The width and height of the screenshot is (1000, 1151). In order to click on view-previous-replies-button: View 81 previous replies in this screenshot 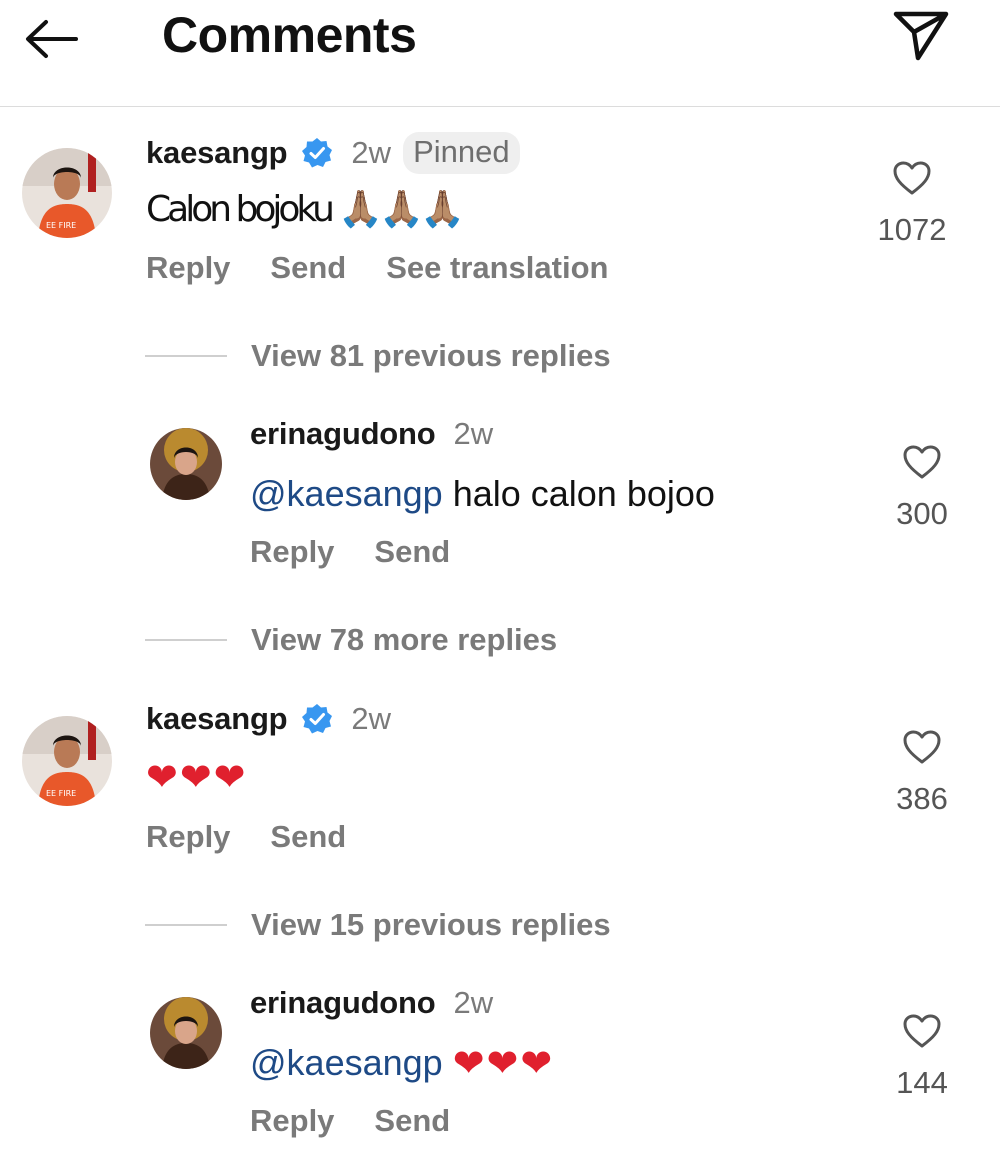, I will do `click(378, 356)`.